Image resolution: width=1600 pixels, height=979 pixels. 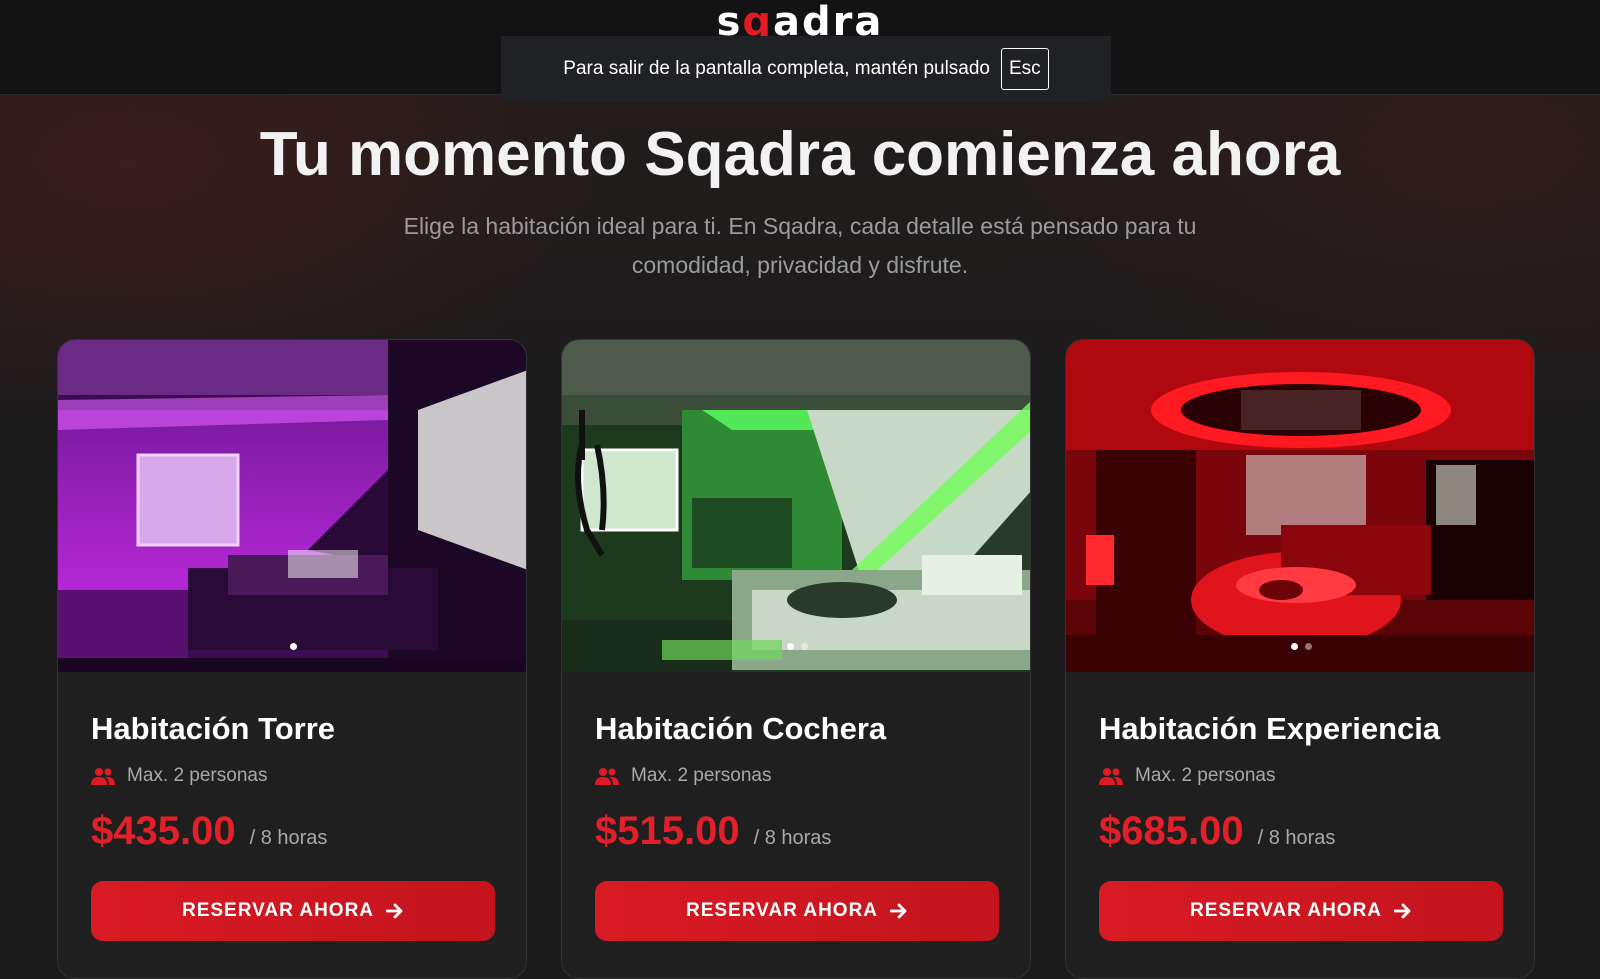 I want to click on hero-title: Tu momento Sqadra comienza ahora, so click(x=800, y=154).